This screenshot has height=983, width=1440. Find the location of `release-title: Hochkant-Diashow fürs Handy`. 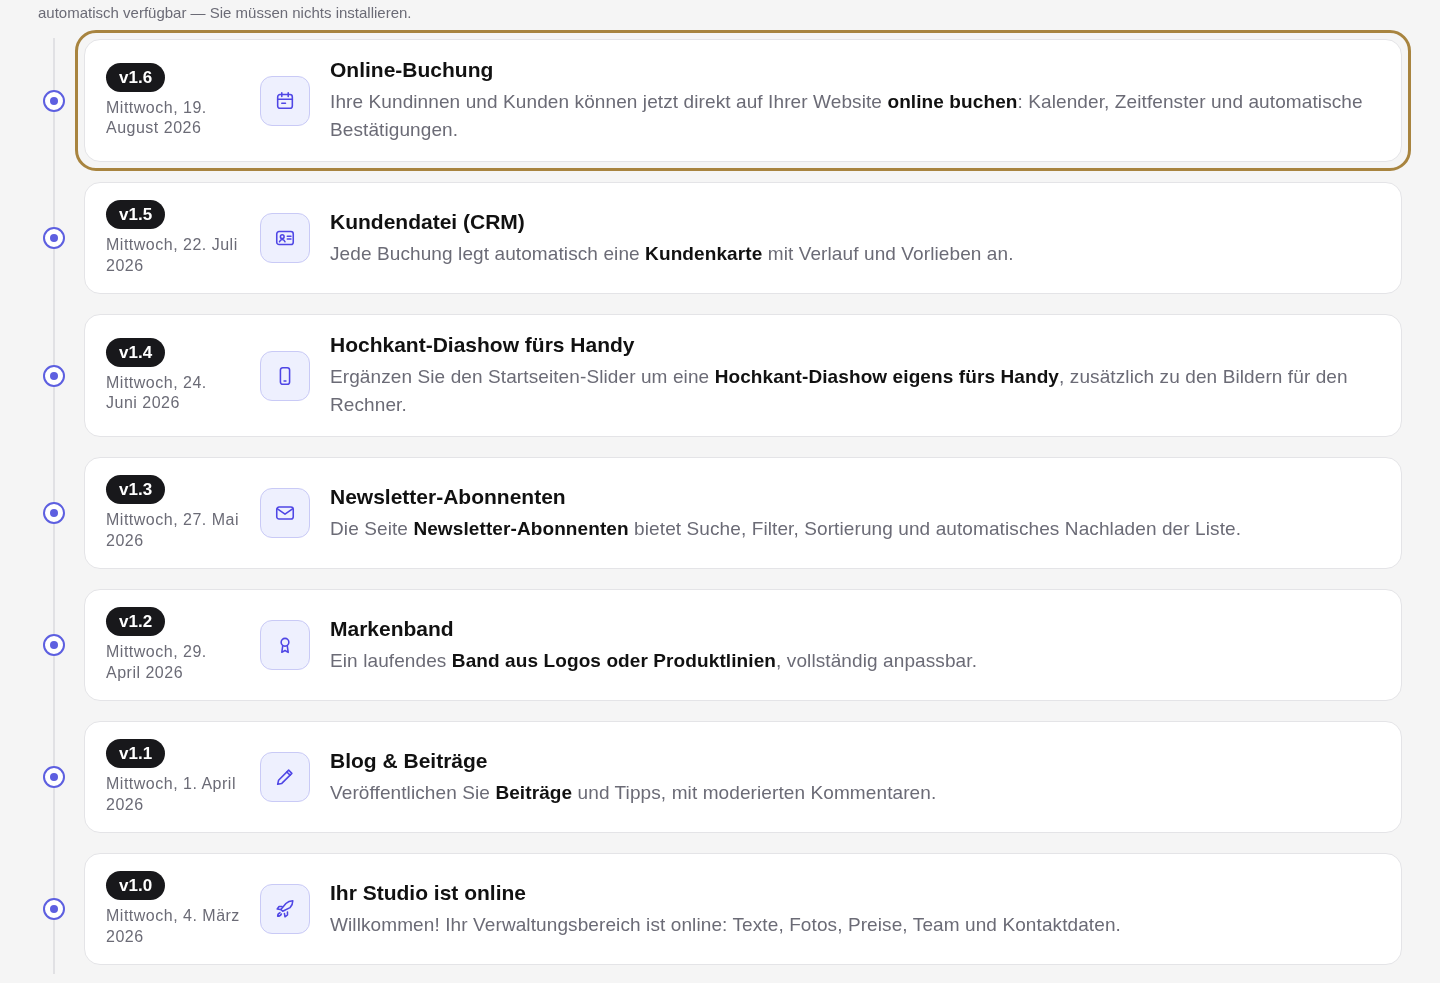

release-title: Hochkant-Diashow fürs Handy is located at coordinates (483, 345).